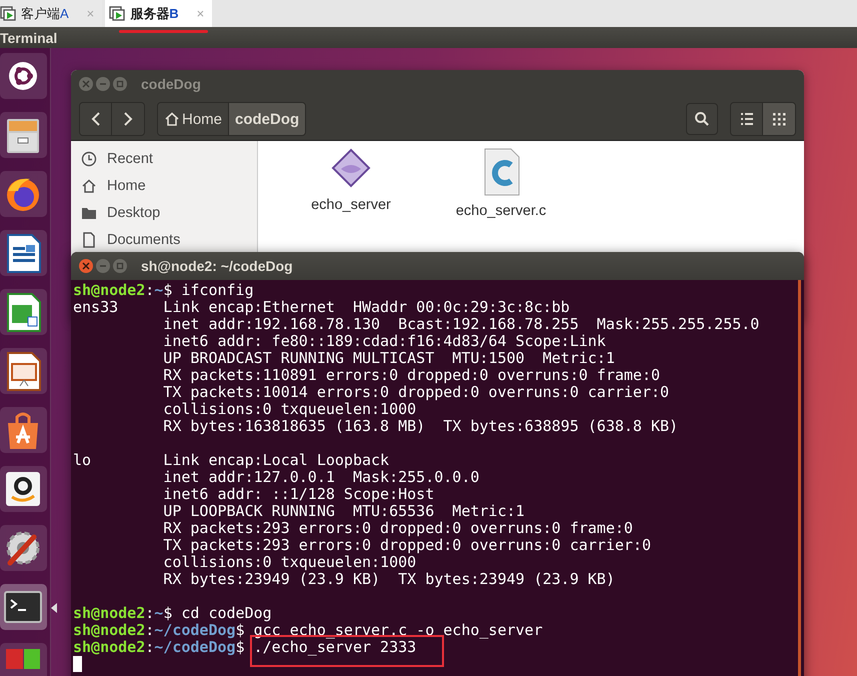 Image resolution: width=857 pixels, height=676 pixels. What do you see at coordinates (420, 426) in the screenshot?
I see `terminal-output: RX bytes:163818635 (163.8 MB) TX bytes:638895 (638.8 KB)` at bounding box center [420, 426].